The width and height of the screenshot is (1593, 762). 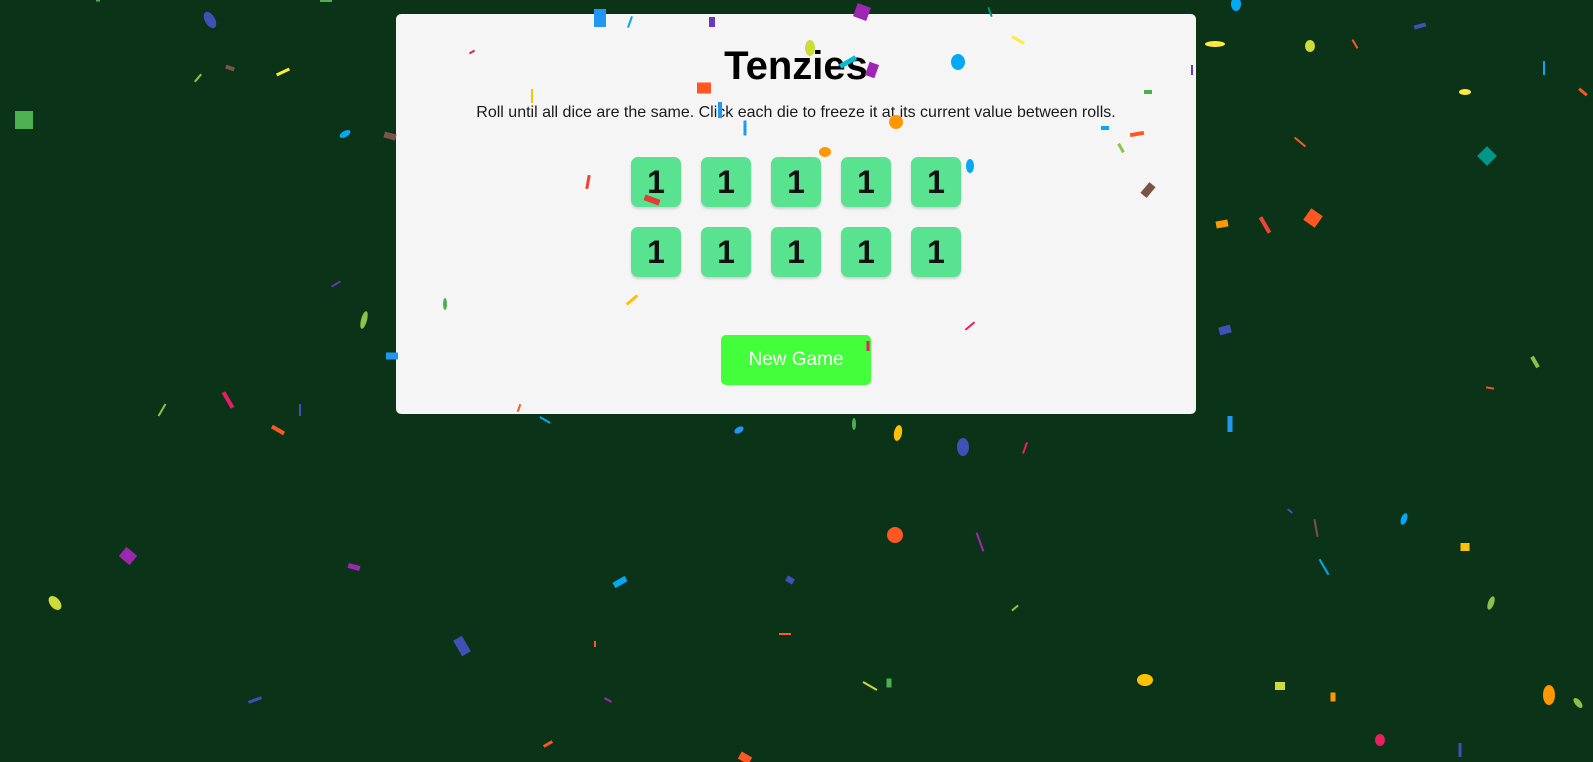 What do you see at coordinates (726, 182) in the screenshot?
I see `die-2: 1` at bounding box center [726, 182].